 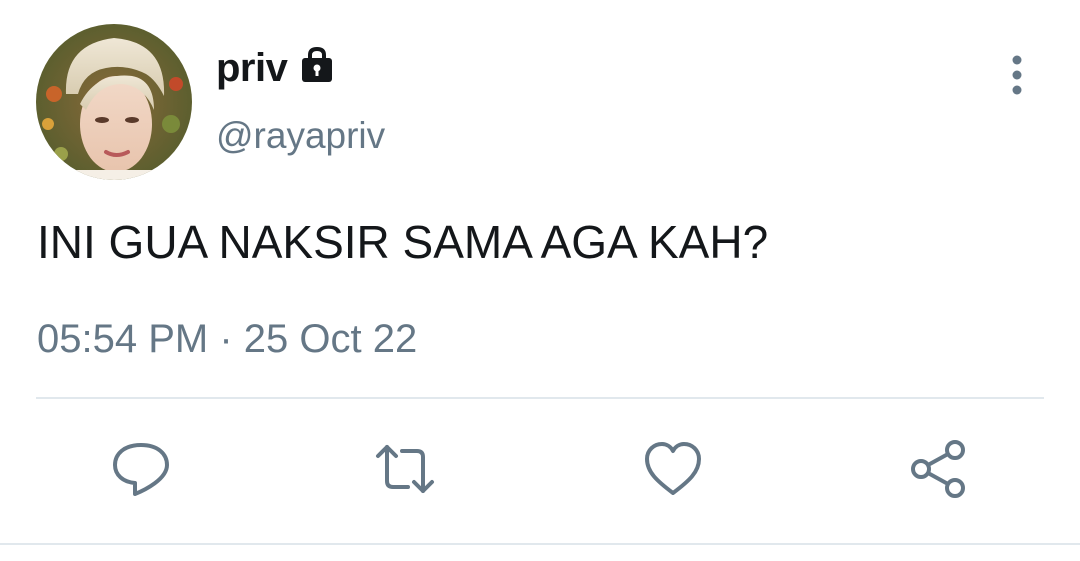 What do you see at coordinates (317, 65) in the screenshot?
I see `lock-icon` at bounding box center [317, 65].